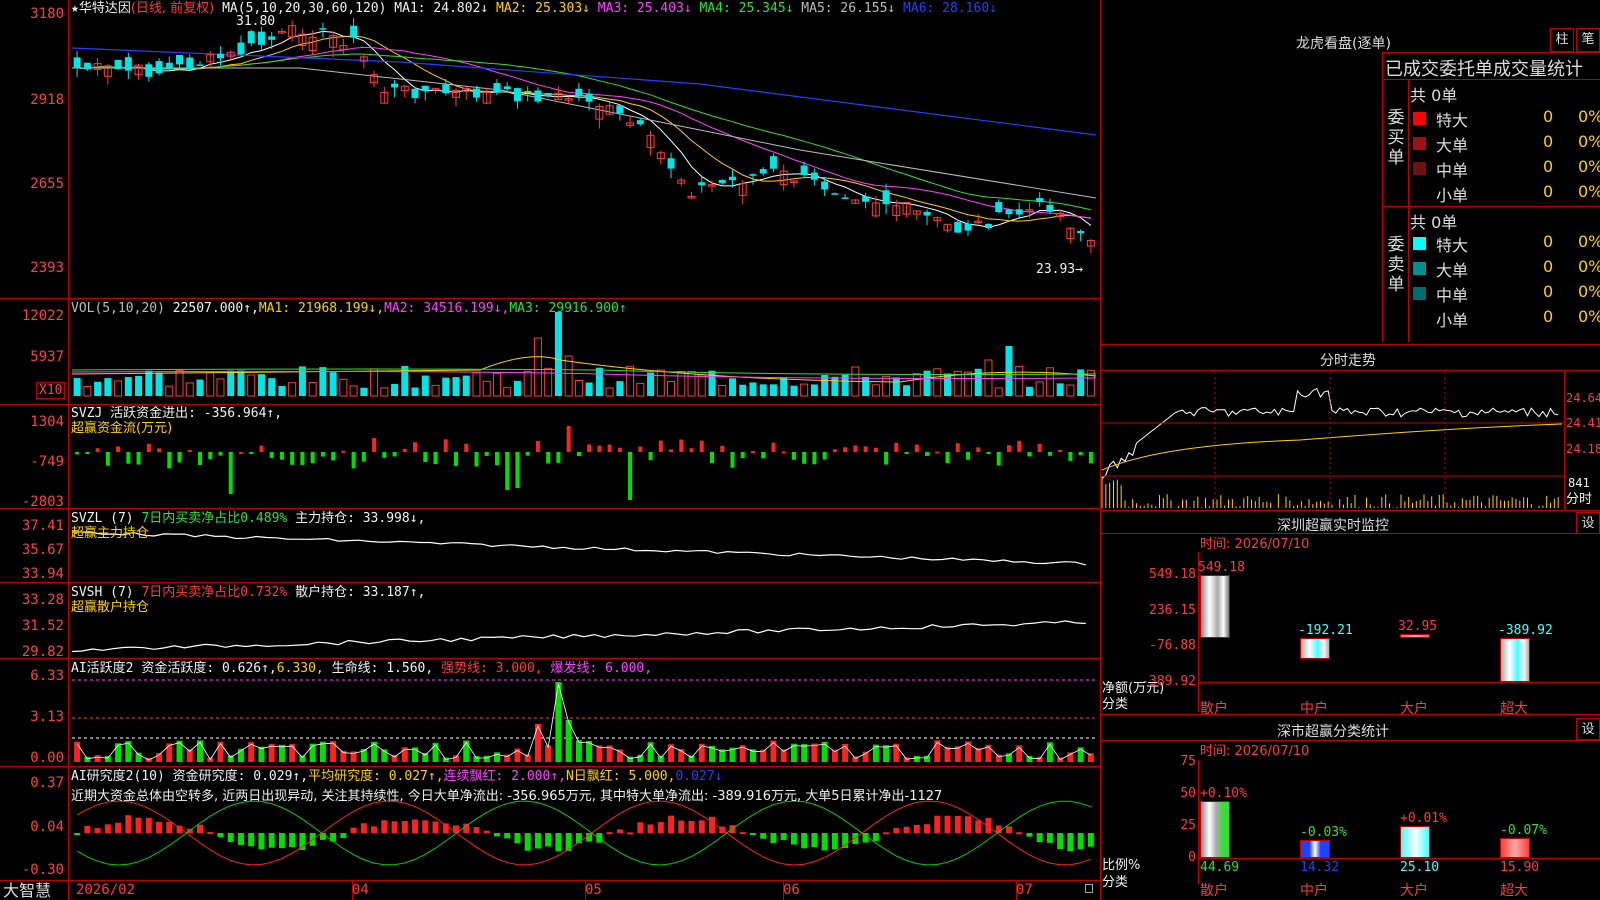  I want to click on svsh-header: SVSH (7) 7日内买卖净占比0.732% 散户持仓: 33.187↑,, so click(248, 592).